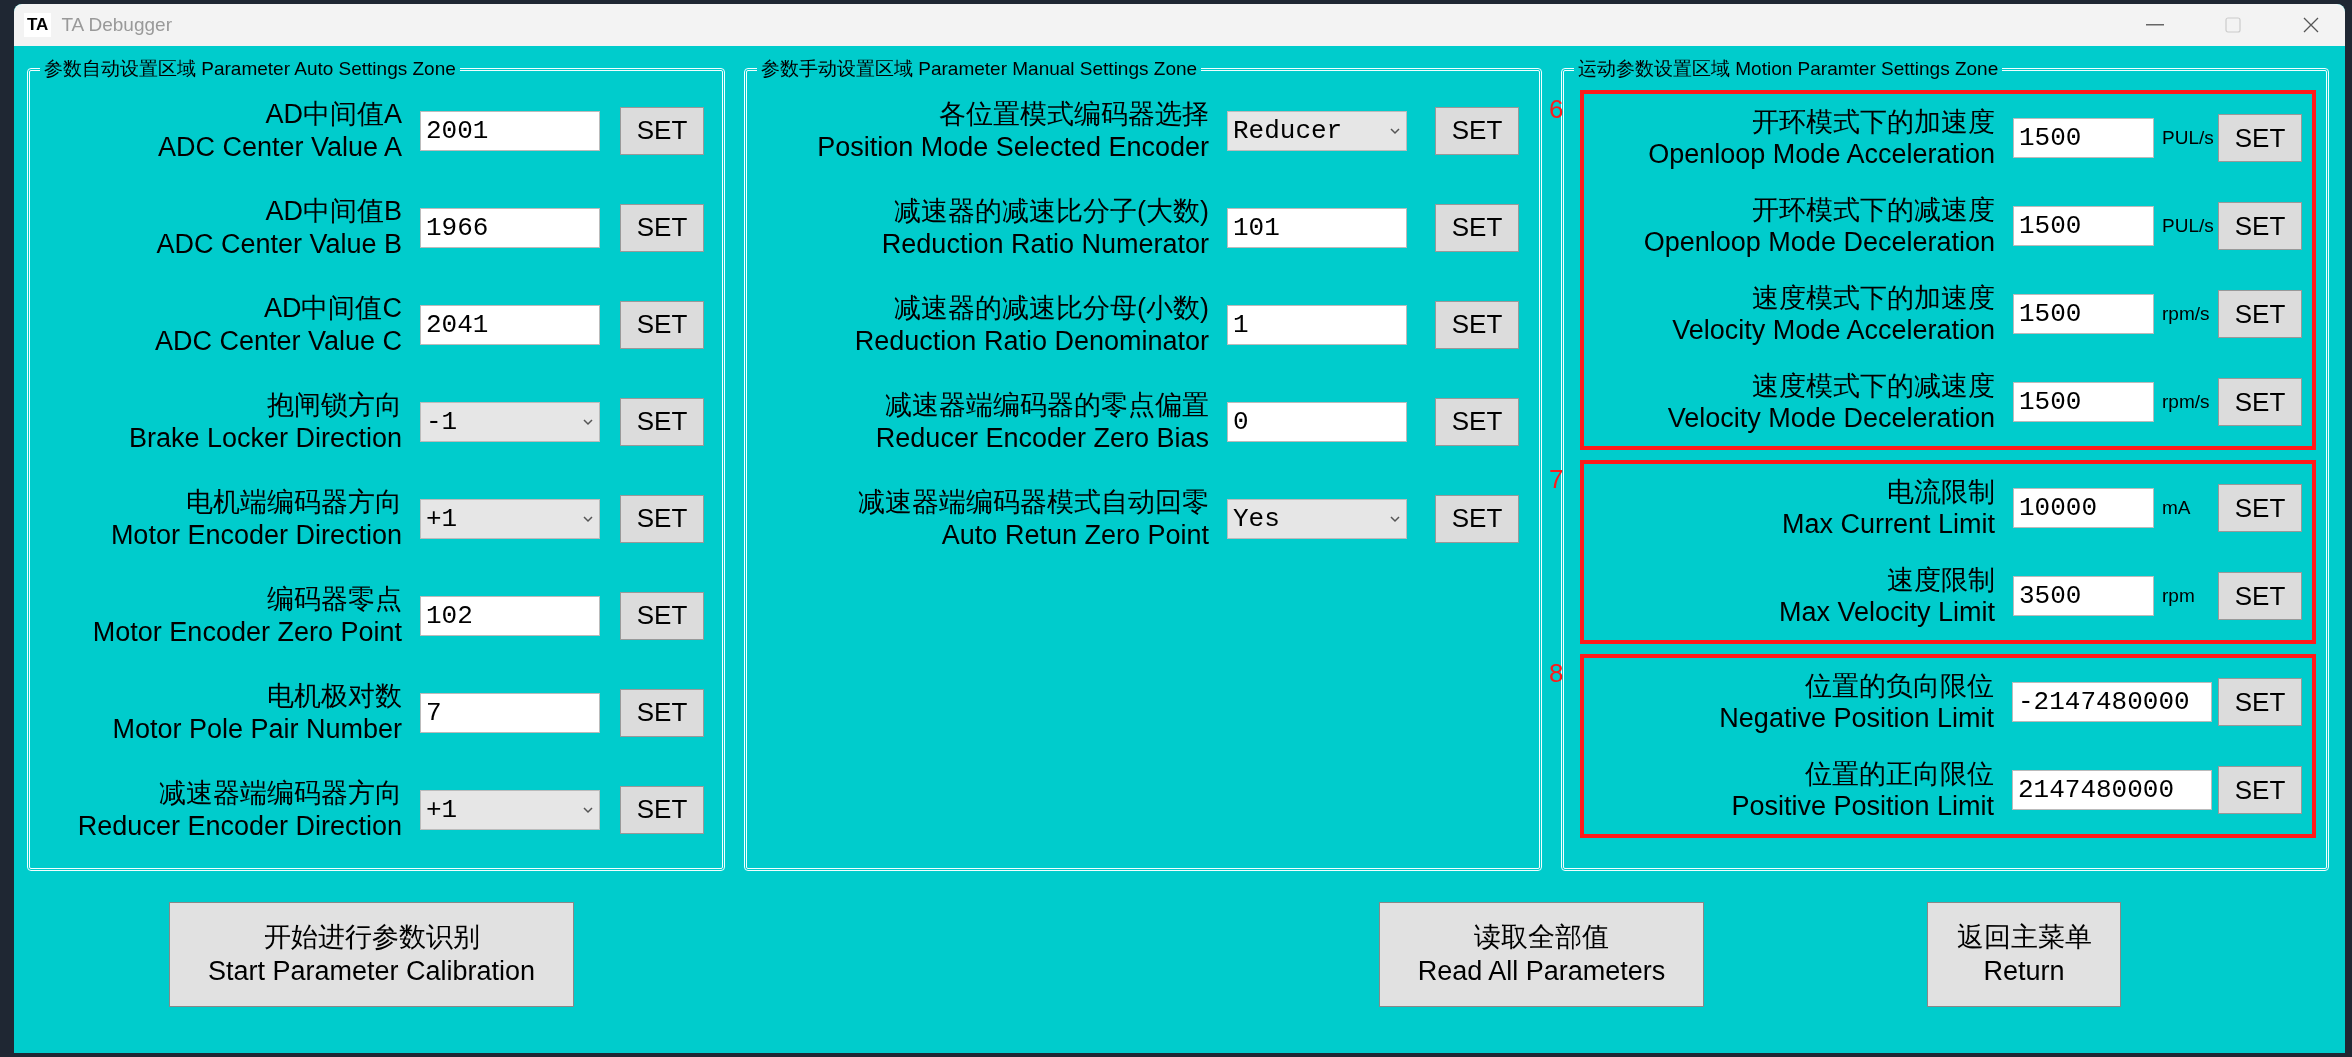 This screenshot has width=2352, height=1057. Describe the element at coordinates (2024, 954) in the screenshot. I see `action-button: 返回主菜单 Return` at that location.